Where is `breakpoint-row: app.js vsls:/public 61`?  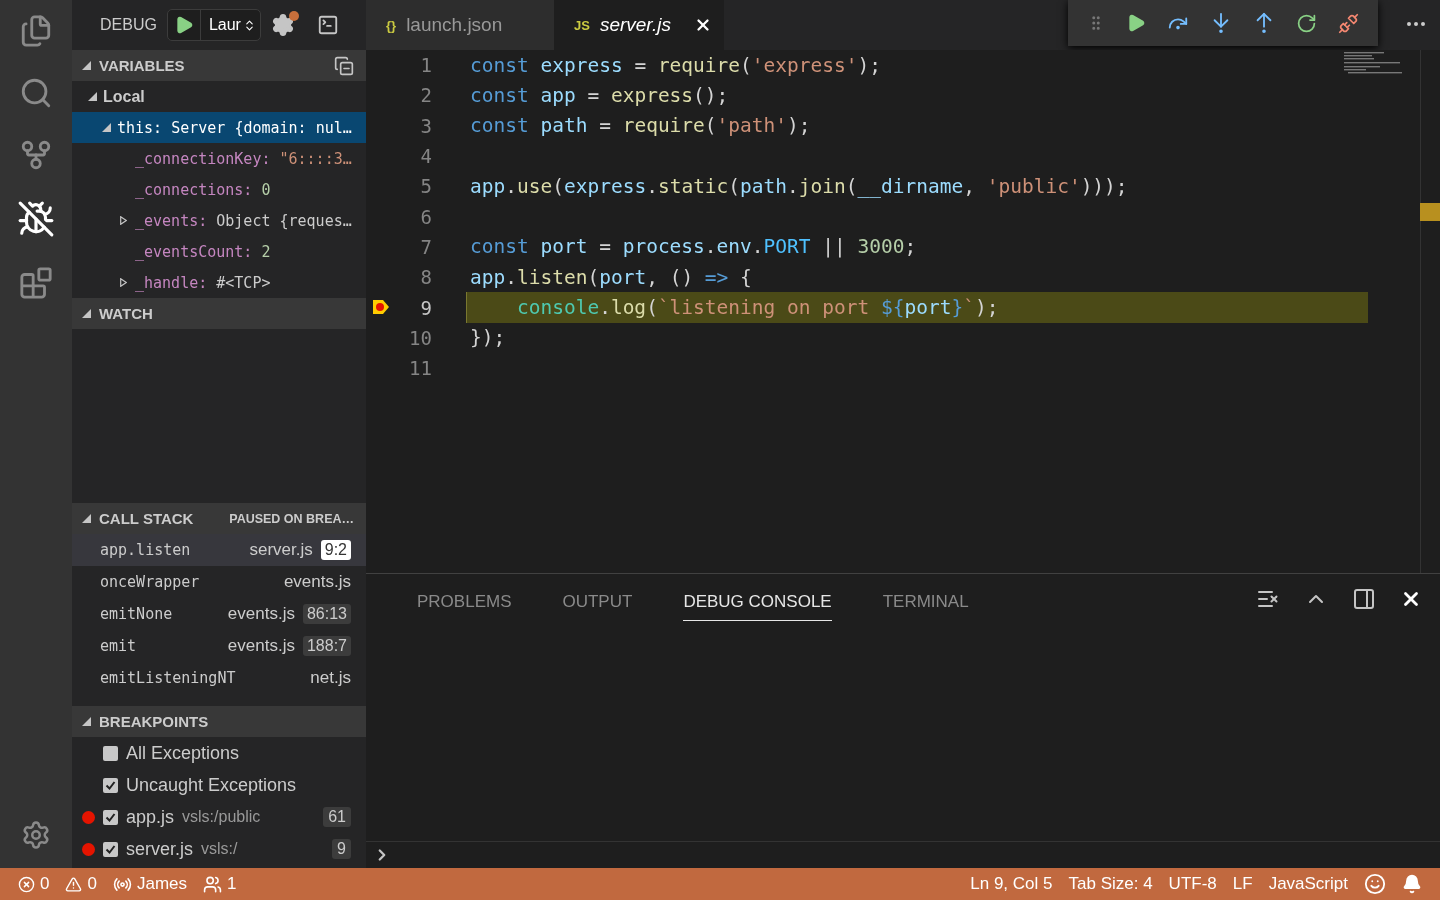
breakpoint-row: app.js vsls:/public 61 is located at coordinates (219, 817).